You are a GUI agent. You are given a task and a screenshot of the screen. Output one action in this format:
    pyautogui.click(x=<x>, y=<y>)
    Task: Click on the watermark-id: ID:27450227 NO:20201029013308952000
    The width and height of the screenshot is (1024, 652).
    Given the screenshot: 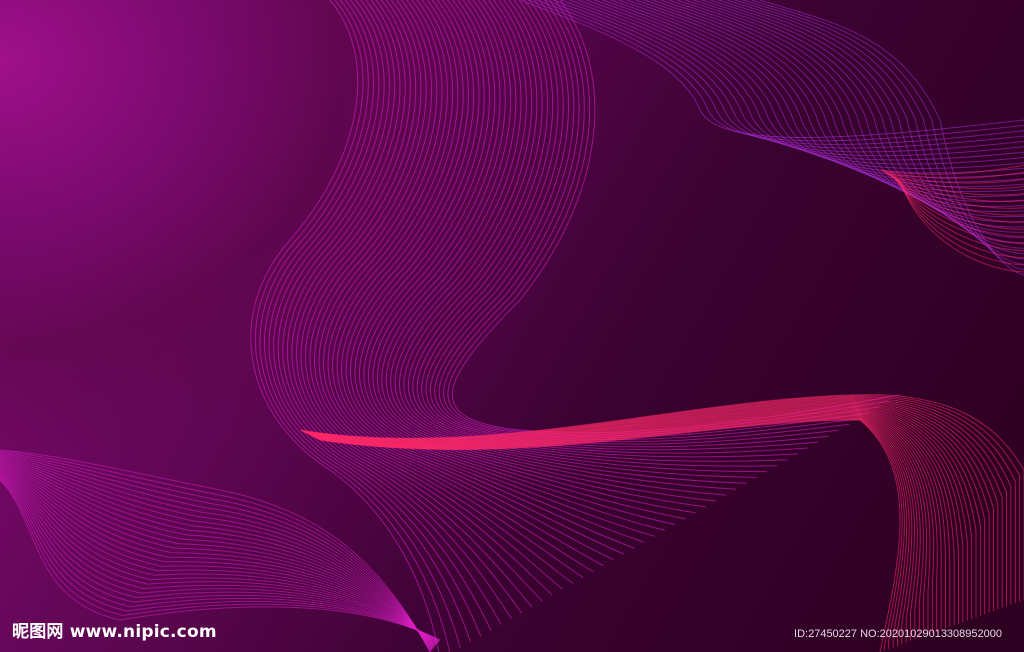 What is the action you would take?
    pyautogui.click(x=898, y=634)
    